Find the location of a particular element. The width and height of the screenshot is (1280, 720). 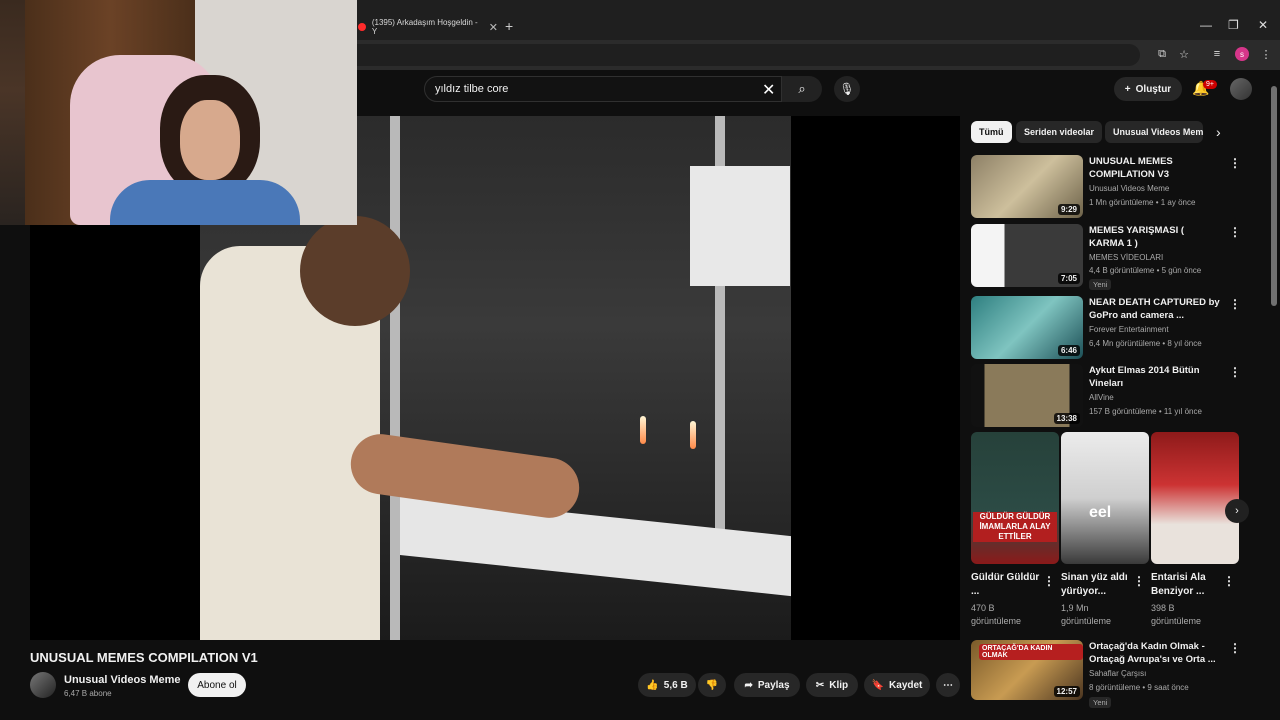

channel-name: Unusual Videos Meme is located at coordinates (122, 680).